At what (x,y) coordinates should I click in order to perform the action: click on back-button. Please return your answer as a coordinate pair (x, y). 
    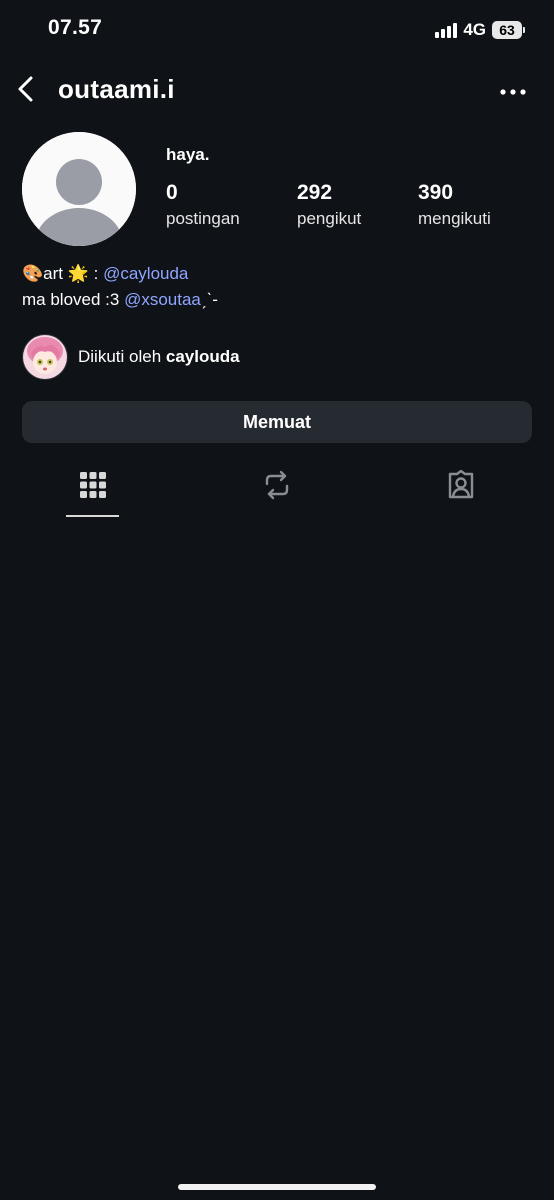
    Looking at the image, I should click on (28, 89).